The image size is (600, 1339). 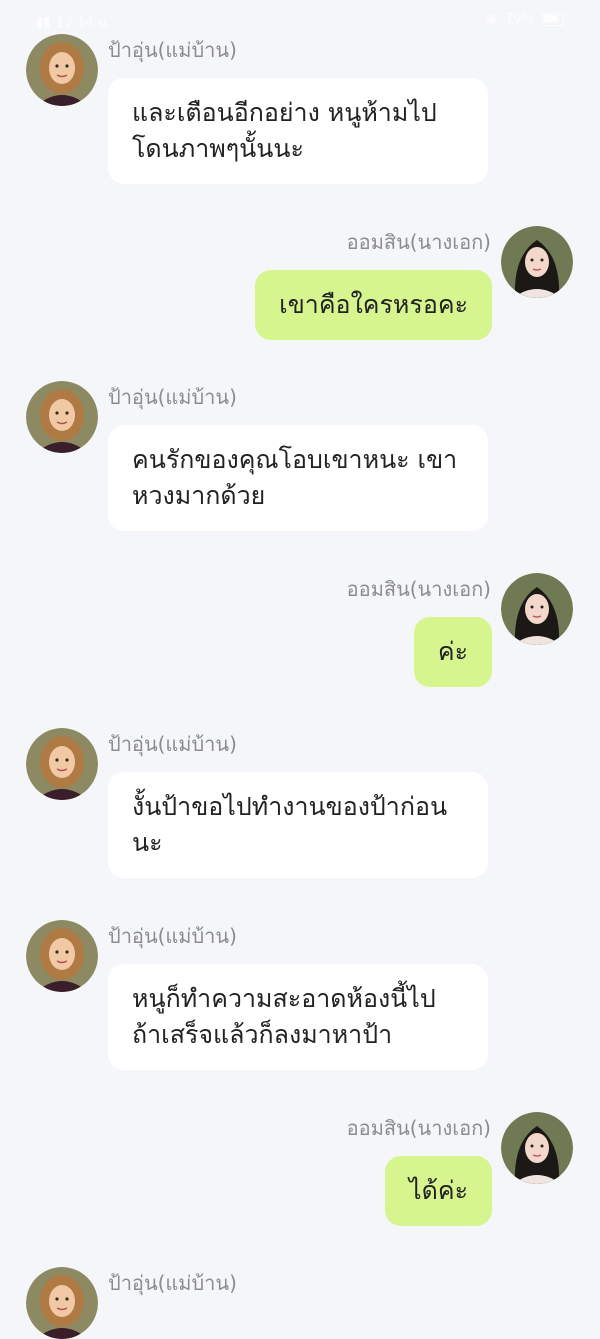 I want to click on message-bubble: เขาคือใครหรอคะ, so click(x=373, y=305).